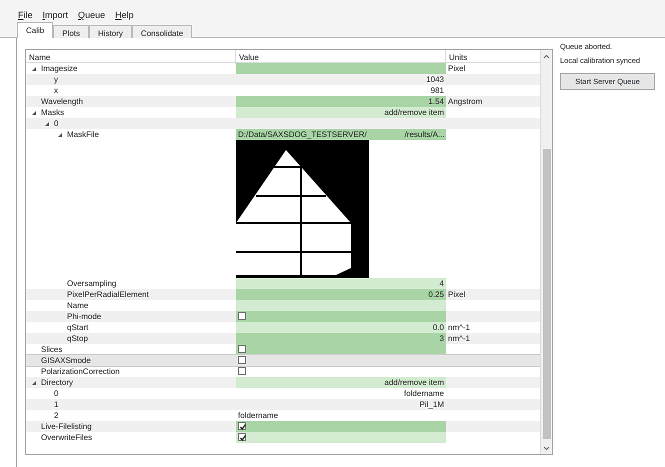 The width and height of the screenshot is (665, 467). What do you see at coordinates (35, 30) in the screenshot?
I see `tab: Calib` at bounding box center [35, 30].